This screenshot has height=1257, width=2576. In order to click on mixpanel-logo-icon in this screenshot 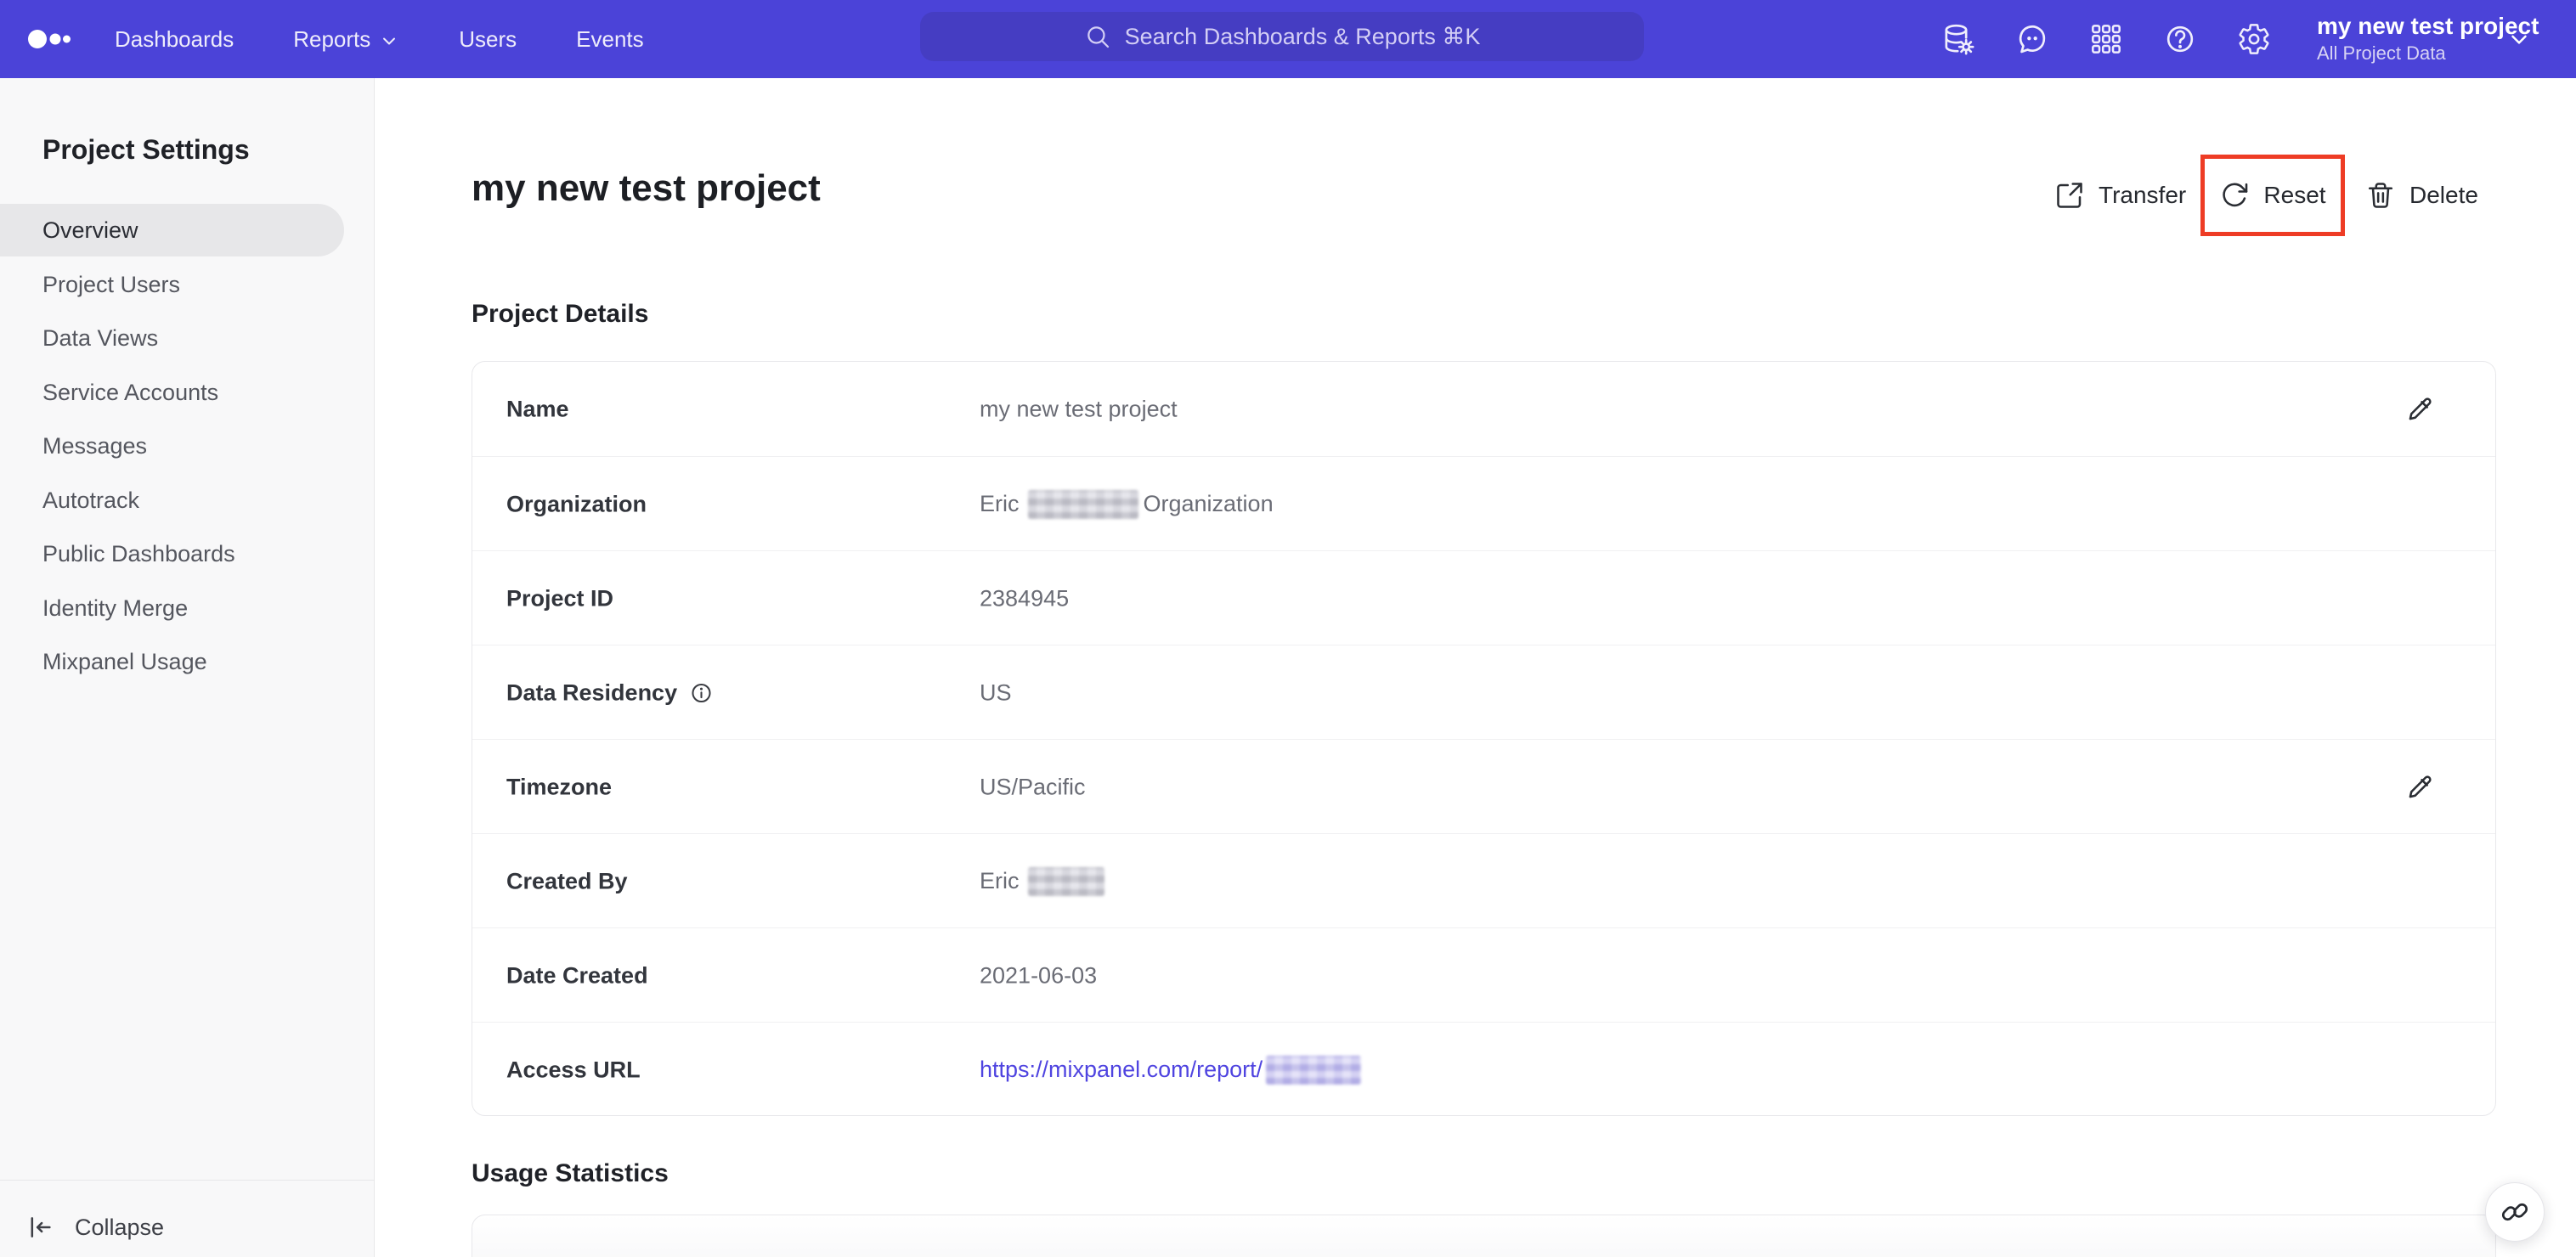, I will do `click(49, 39)`.